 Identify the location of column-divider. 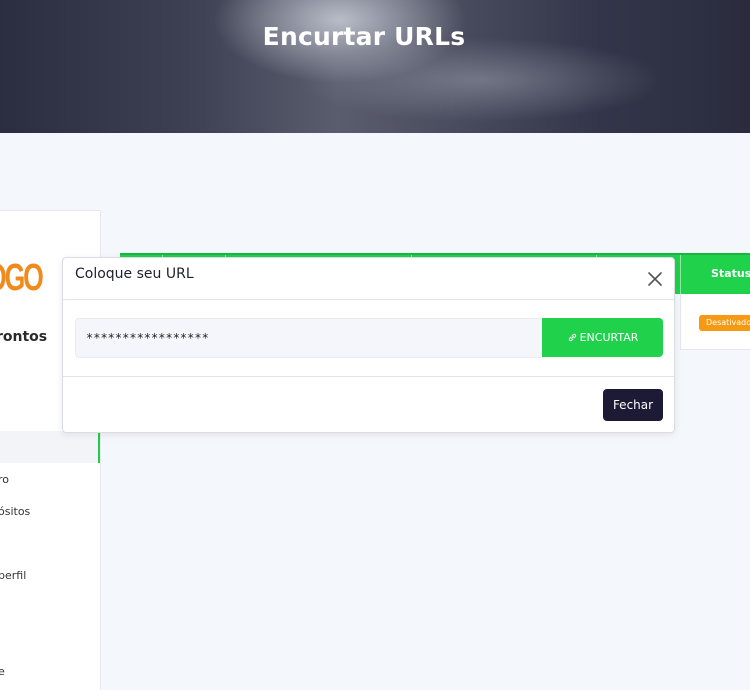
(680, 275).